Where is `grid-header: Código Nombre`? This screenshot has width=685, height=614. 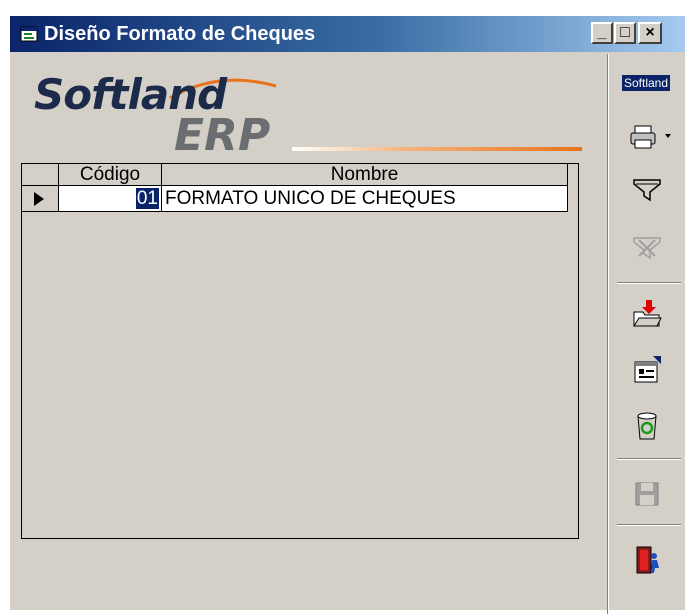
grid-header: Código Nombre is located at coordinates (295, 175).